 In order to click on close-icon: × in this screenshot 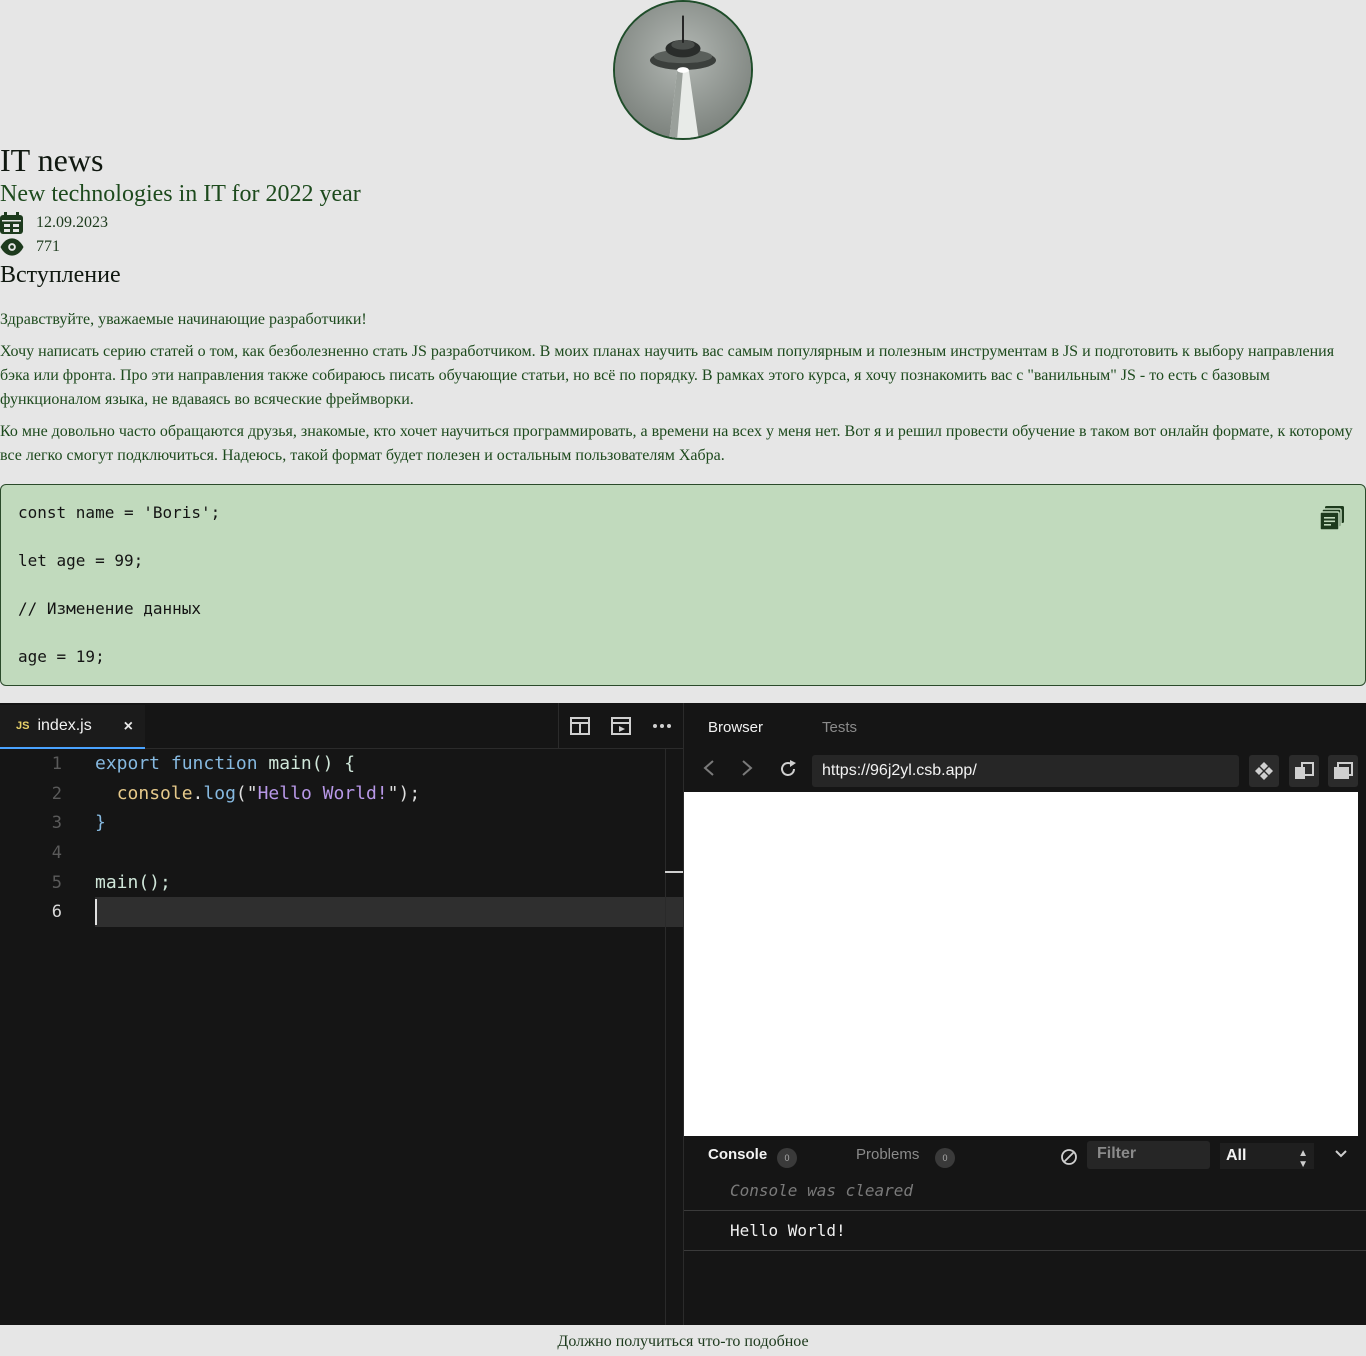, I will do `click(128, 727)`.